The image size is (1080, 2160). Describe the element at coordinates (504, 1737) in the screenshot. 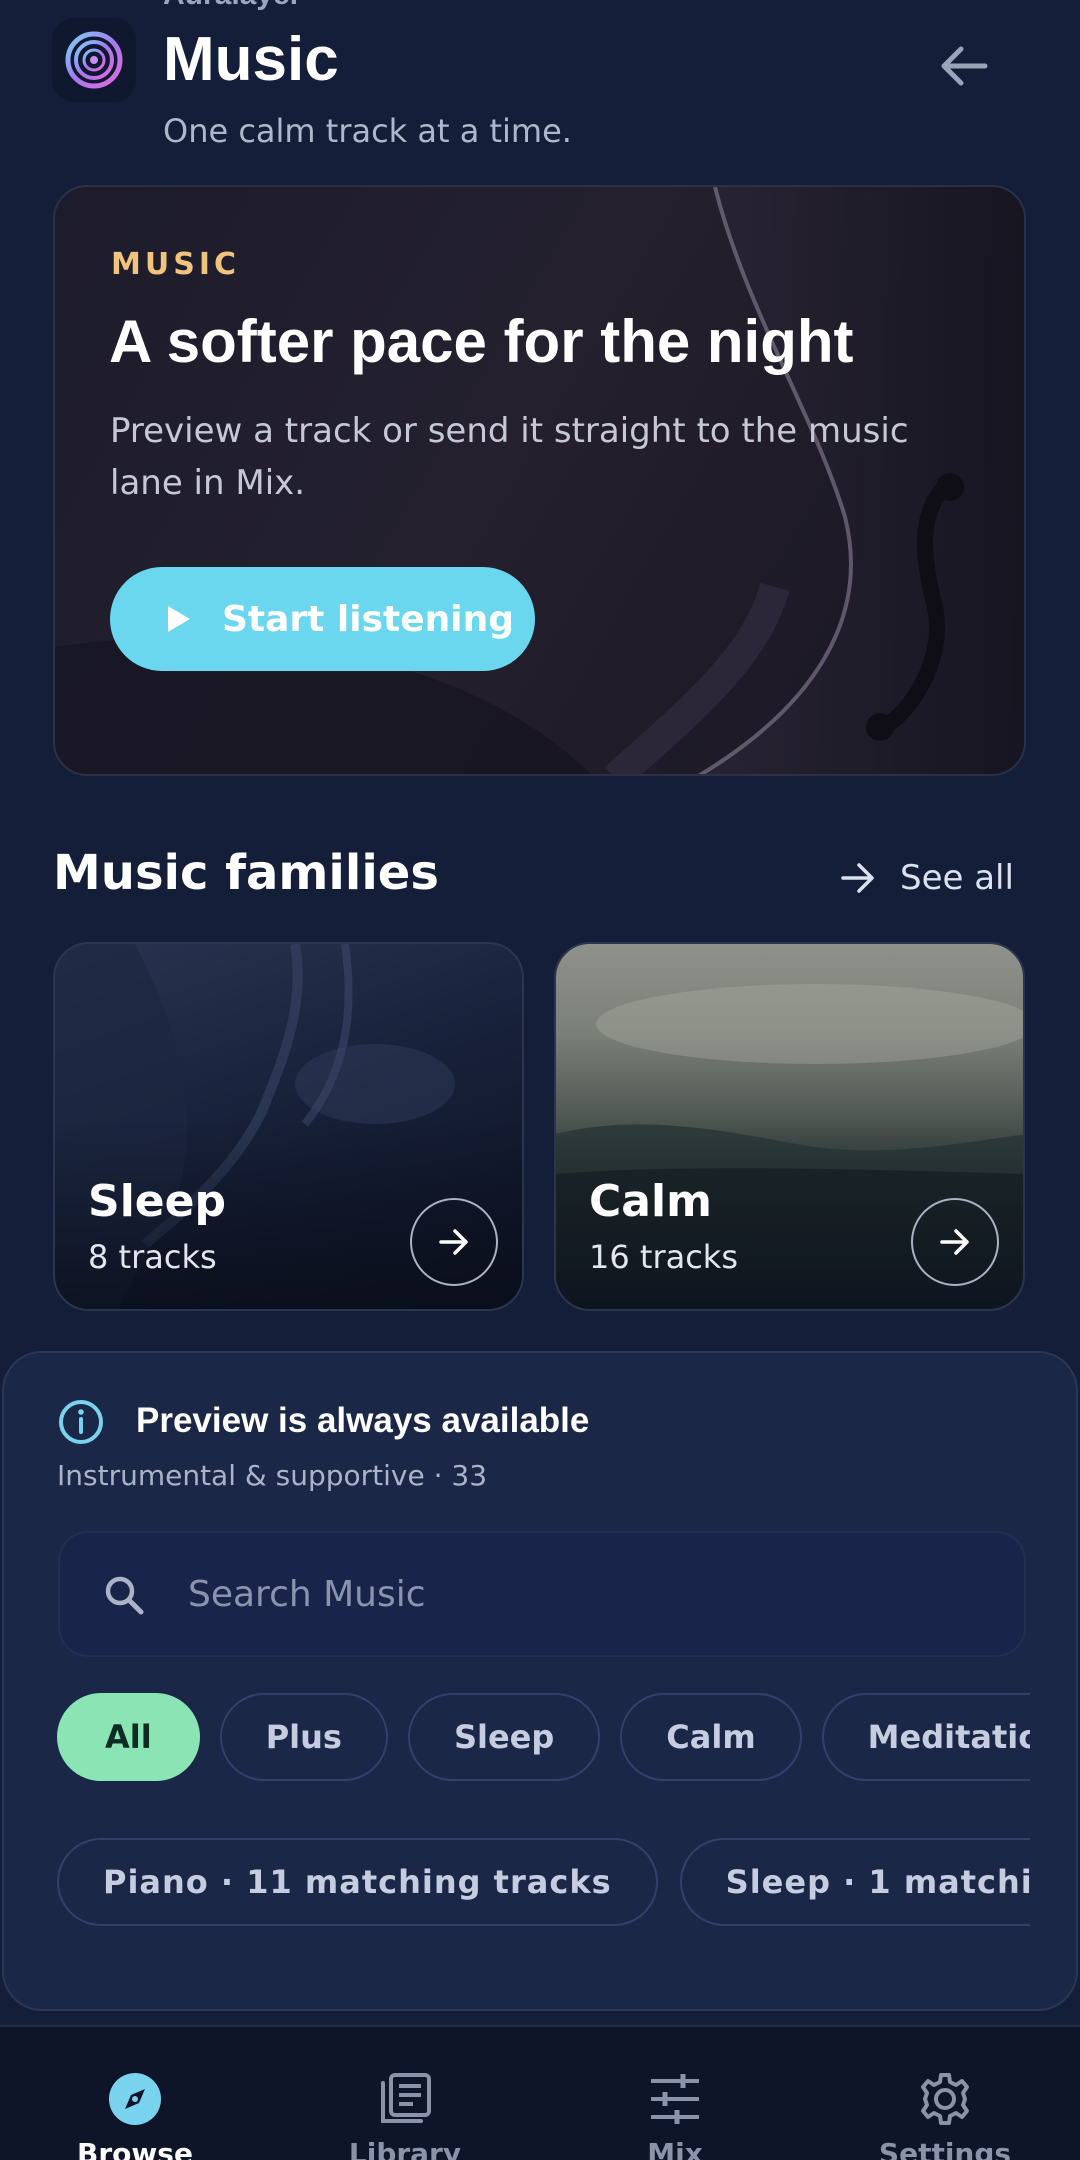

I see `filter-chip-sleep: Sleep` at that location.